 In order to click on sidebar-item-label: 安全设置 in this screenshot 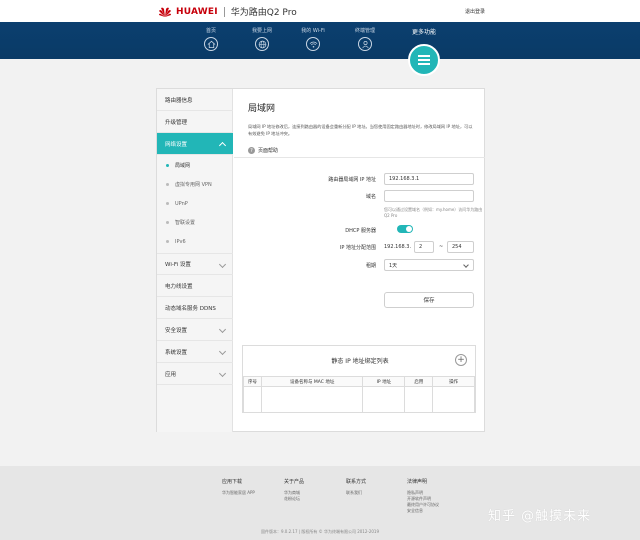, I will do `click(176, 330)`.